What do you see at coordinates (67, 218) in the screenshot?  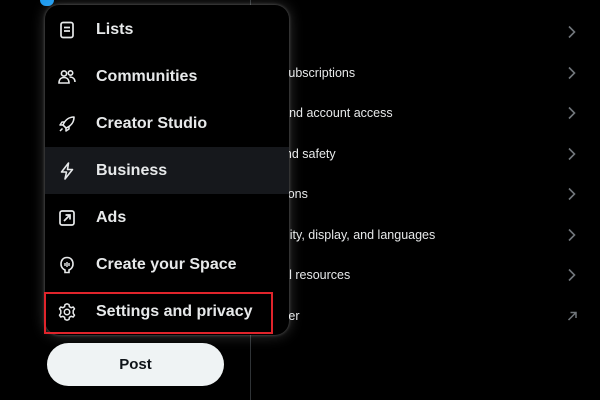 I see `ads-arrow-icon` at bounding box center [67, 218].